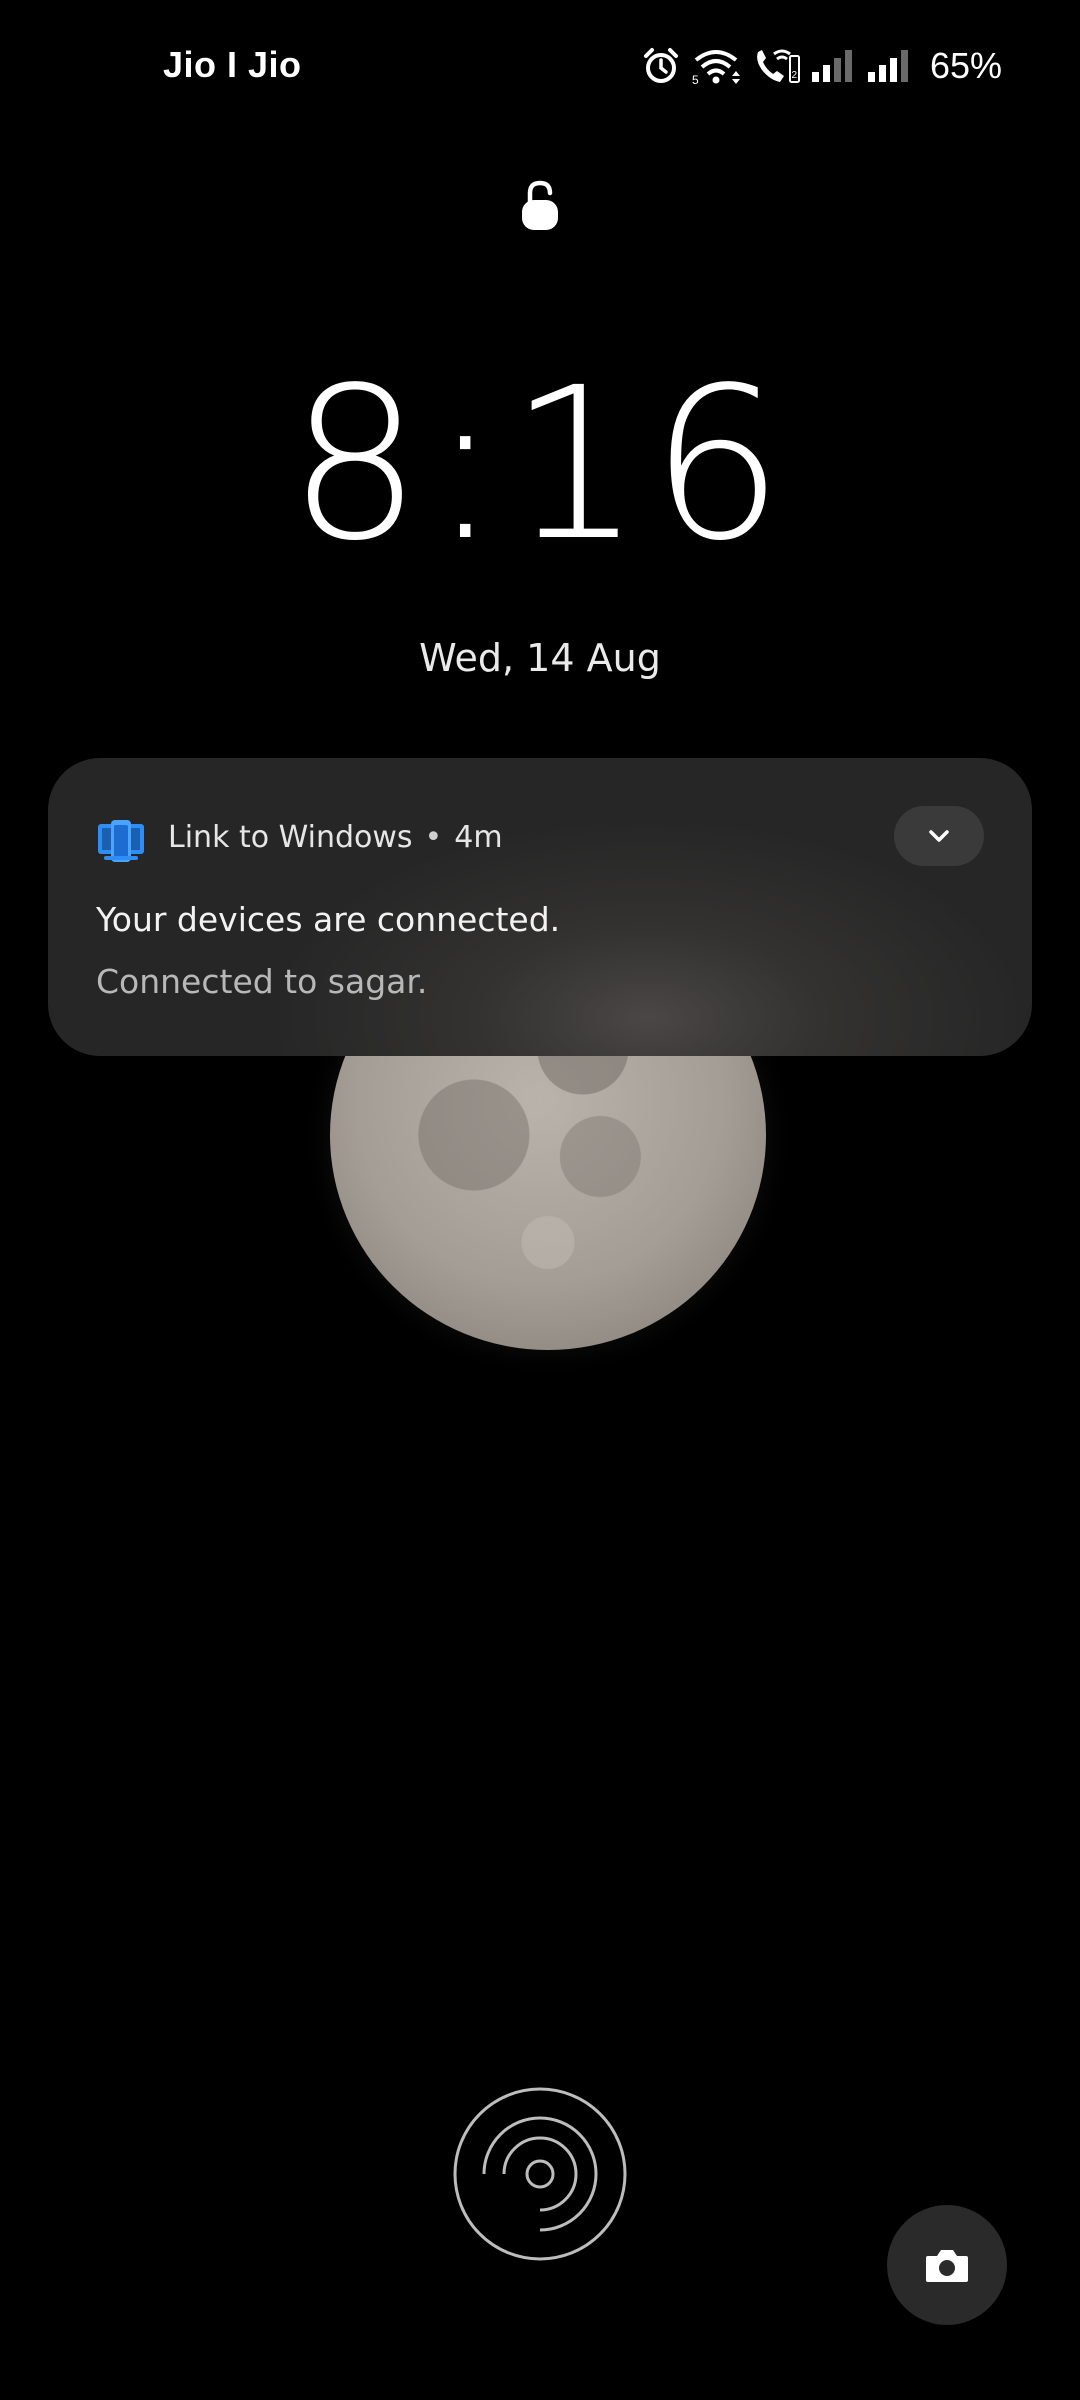 This screenshot has width=1080, height=2400. Describe the element at coordinates (831, 66) in the screenshot. I see `signal-sim1-icon` at that location.